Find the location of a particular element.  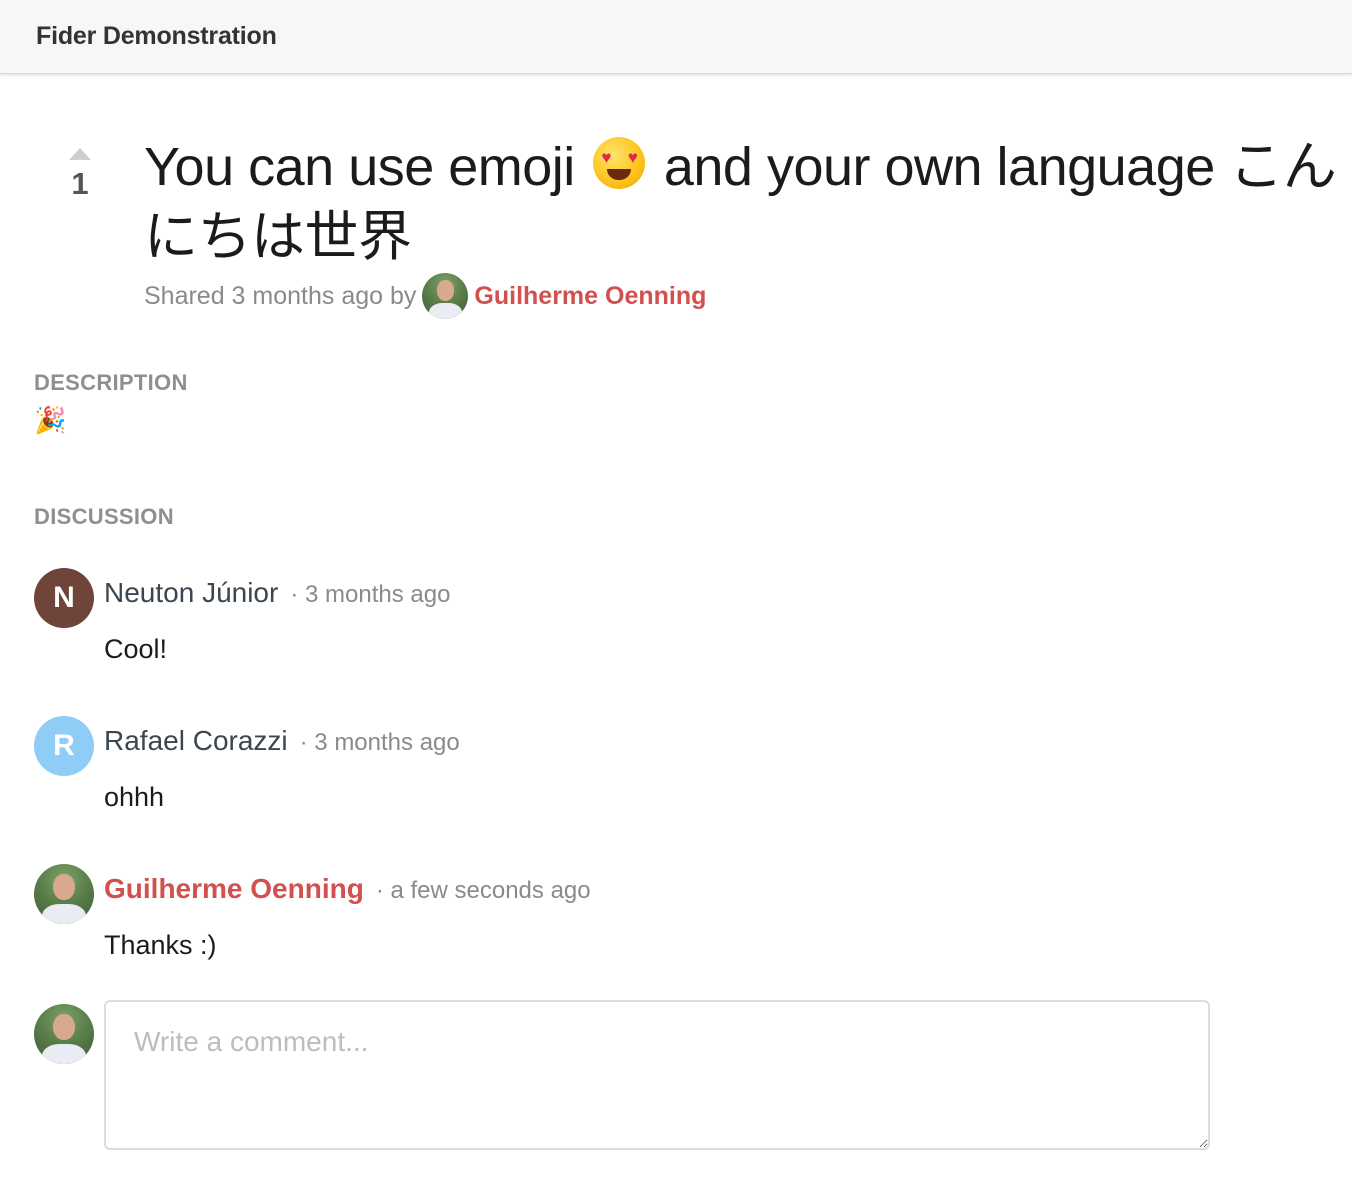

comment-header: Guilherme Oenning · a few seconds ago is located at coordinates (347, 889).